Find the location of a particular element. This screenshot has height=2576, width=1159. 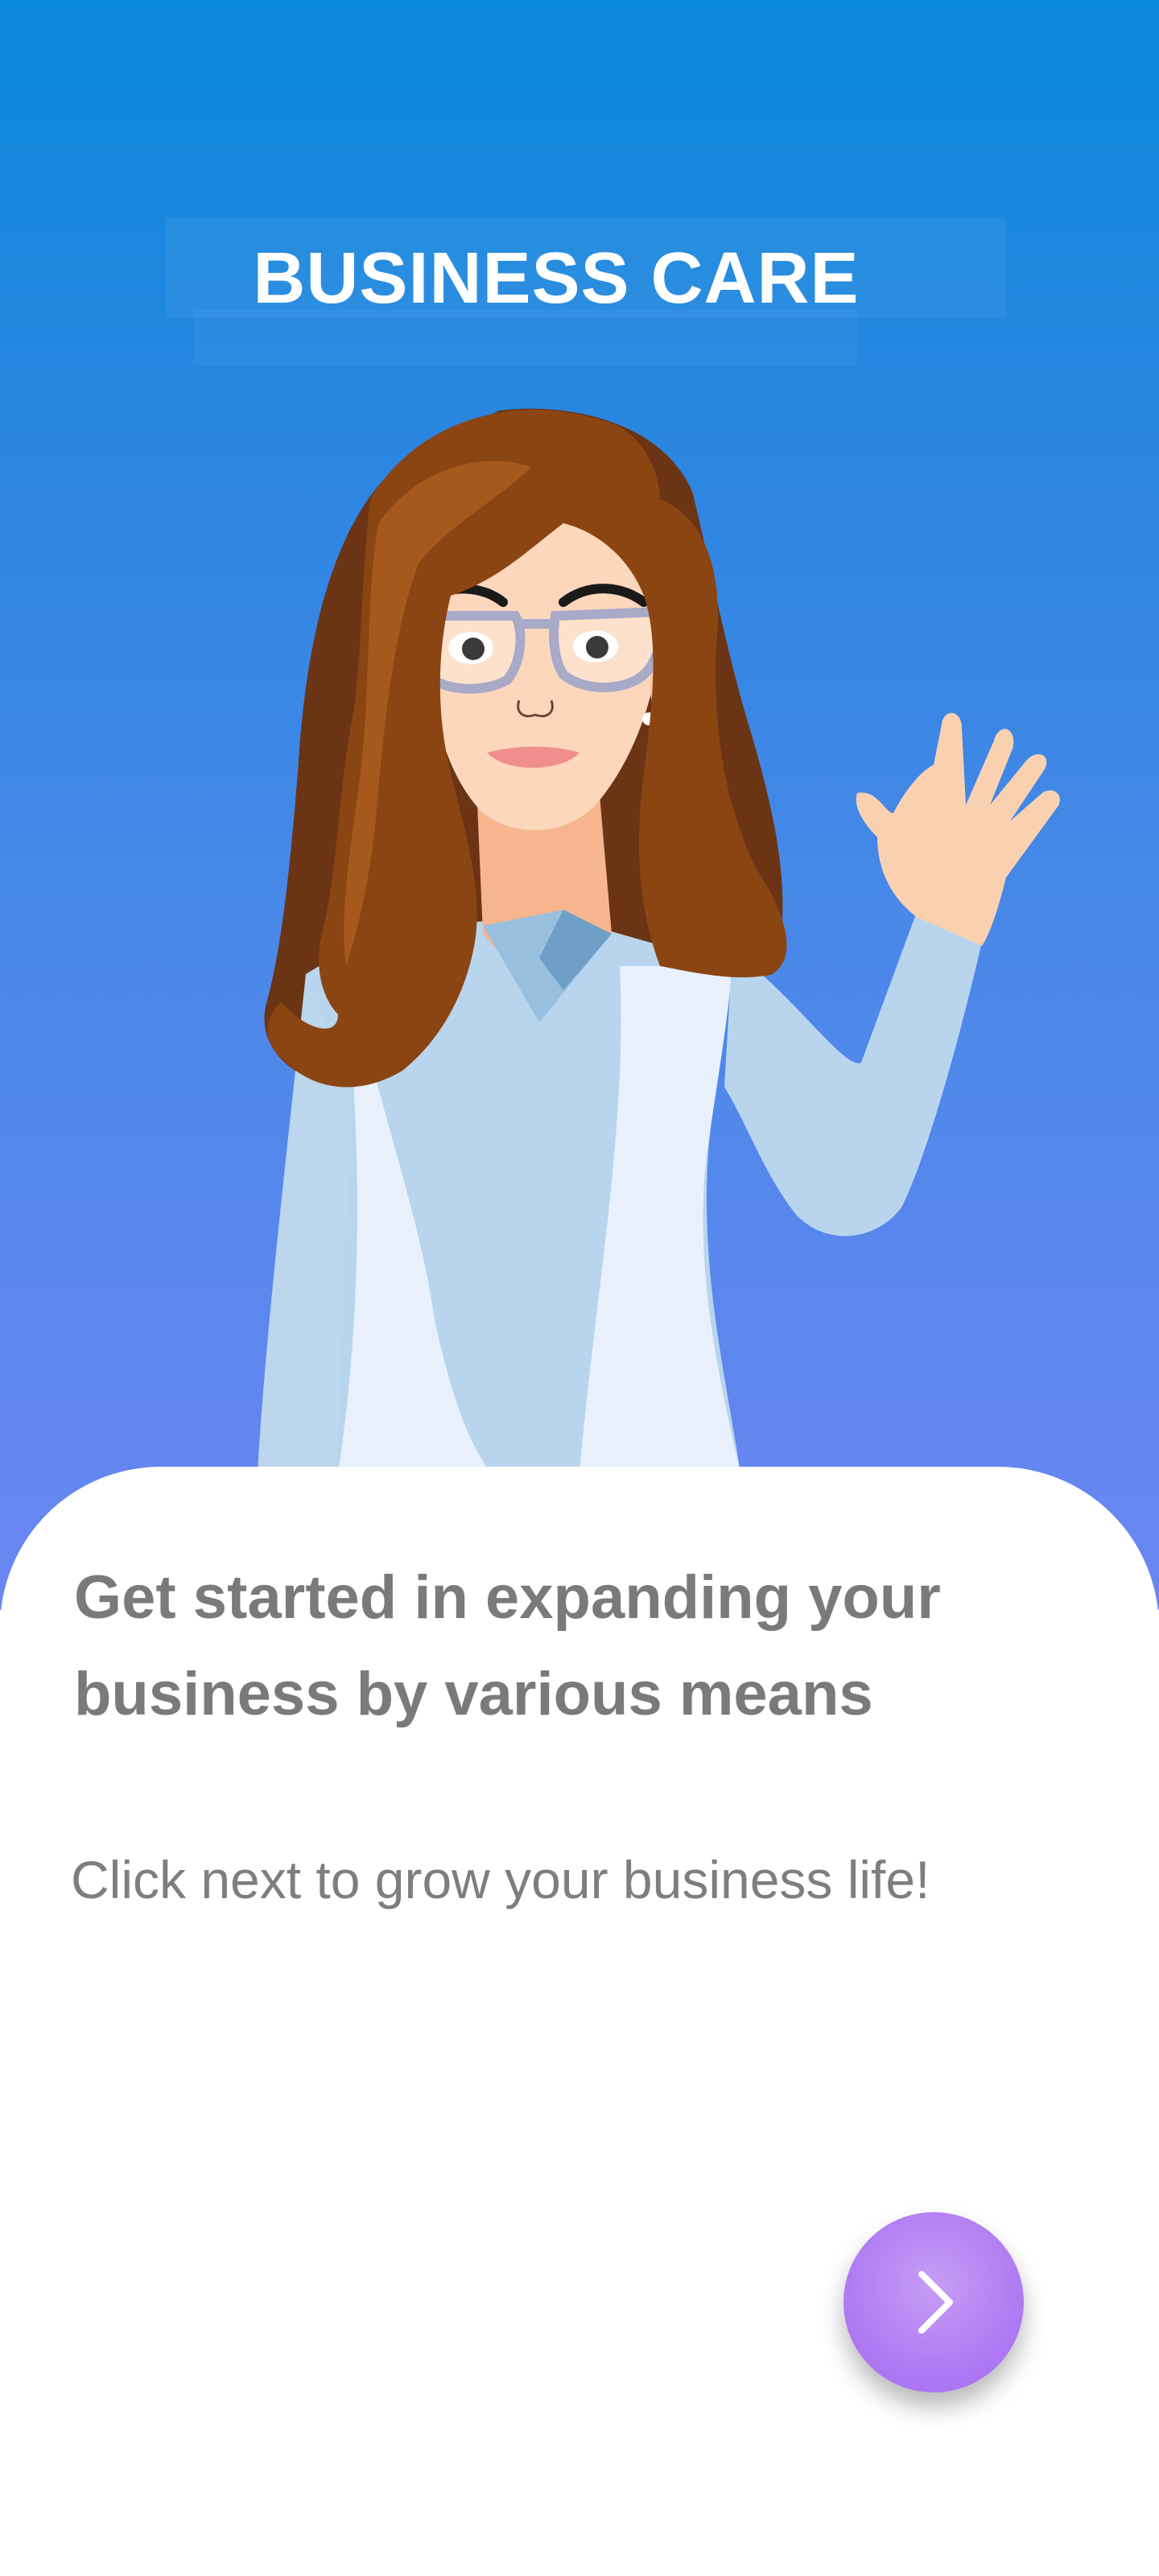

waving-hand is located at coordinates (958, 829).